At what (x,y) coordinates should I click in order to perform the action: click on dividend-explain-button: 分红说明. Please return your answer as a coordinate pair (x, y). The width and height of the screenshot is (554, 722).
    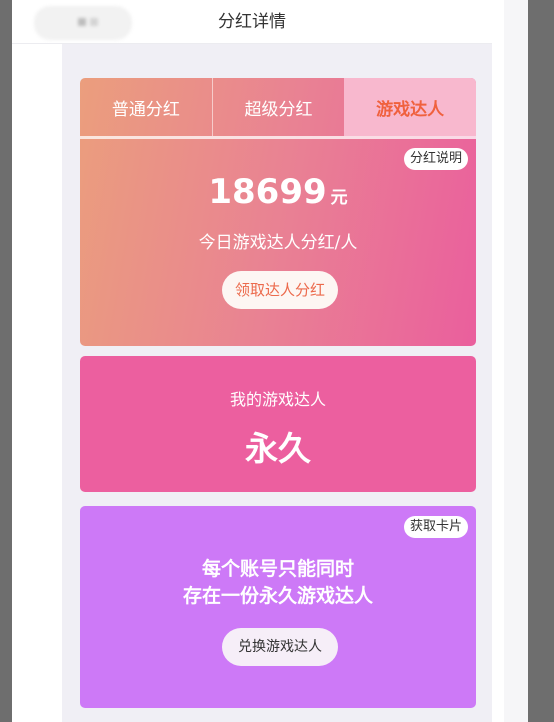
    Looking at the image, I should click on (435, 159).